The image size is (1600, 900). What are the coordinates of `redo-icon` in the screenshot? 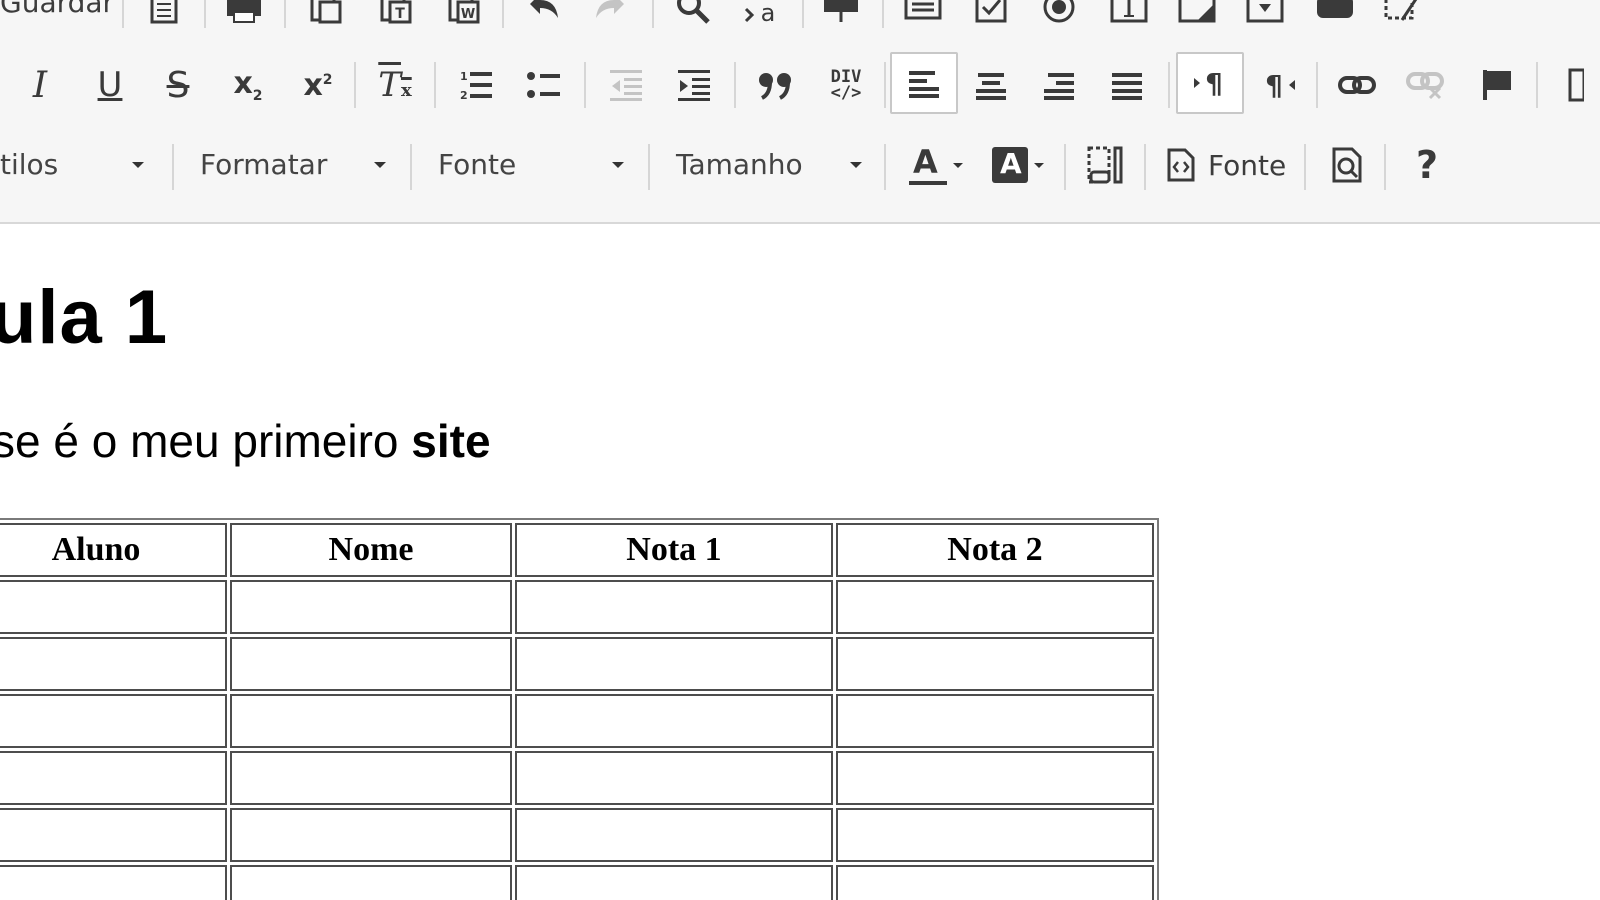 It's located at (610, 16).